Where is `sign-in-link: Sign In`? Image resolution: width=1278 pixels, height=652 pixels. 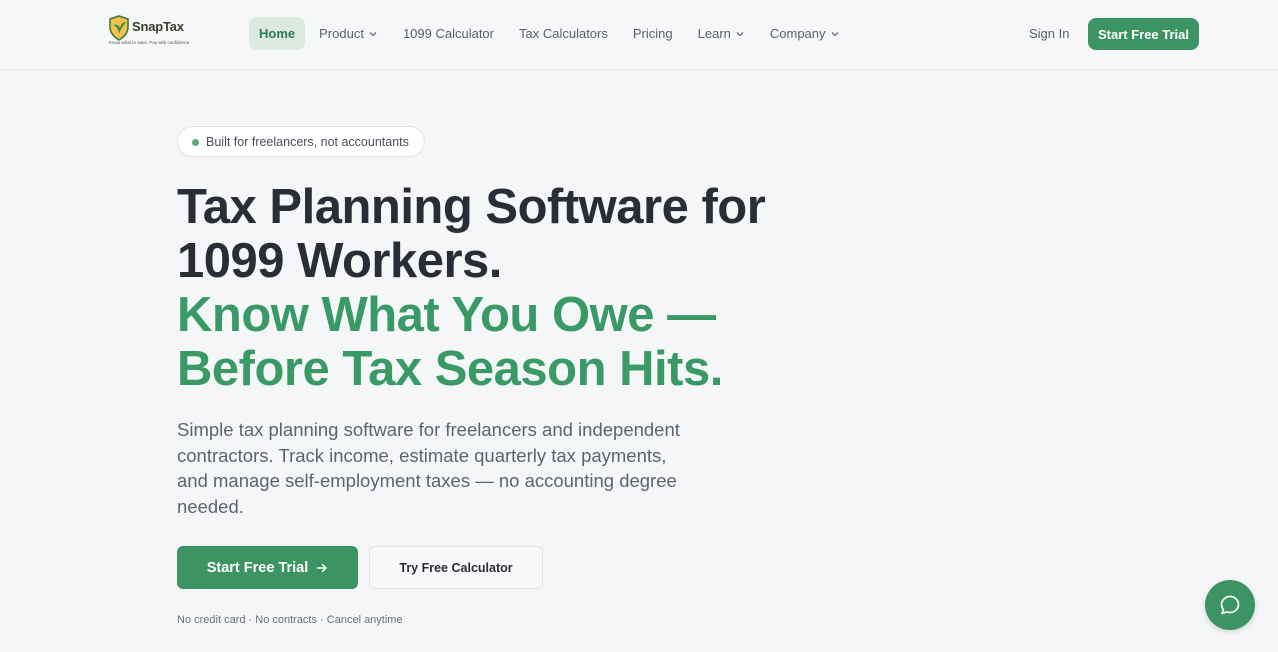 sign-in-link: Sign In is located at coordinates (1049, 33).